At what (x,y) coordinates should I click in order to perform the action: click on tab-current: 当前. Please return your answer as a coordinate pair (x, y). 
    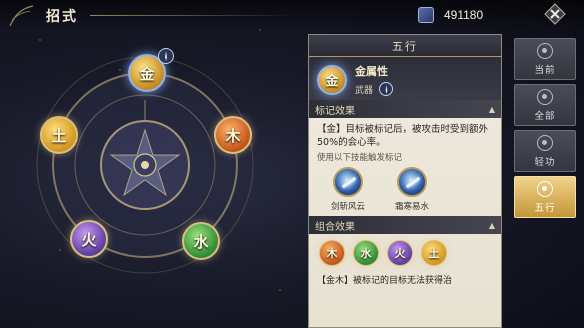
    Looking at the image, I should click on (545, 59).